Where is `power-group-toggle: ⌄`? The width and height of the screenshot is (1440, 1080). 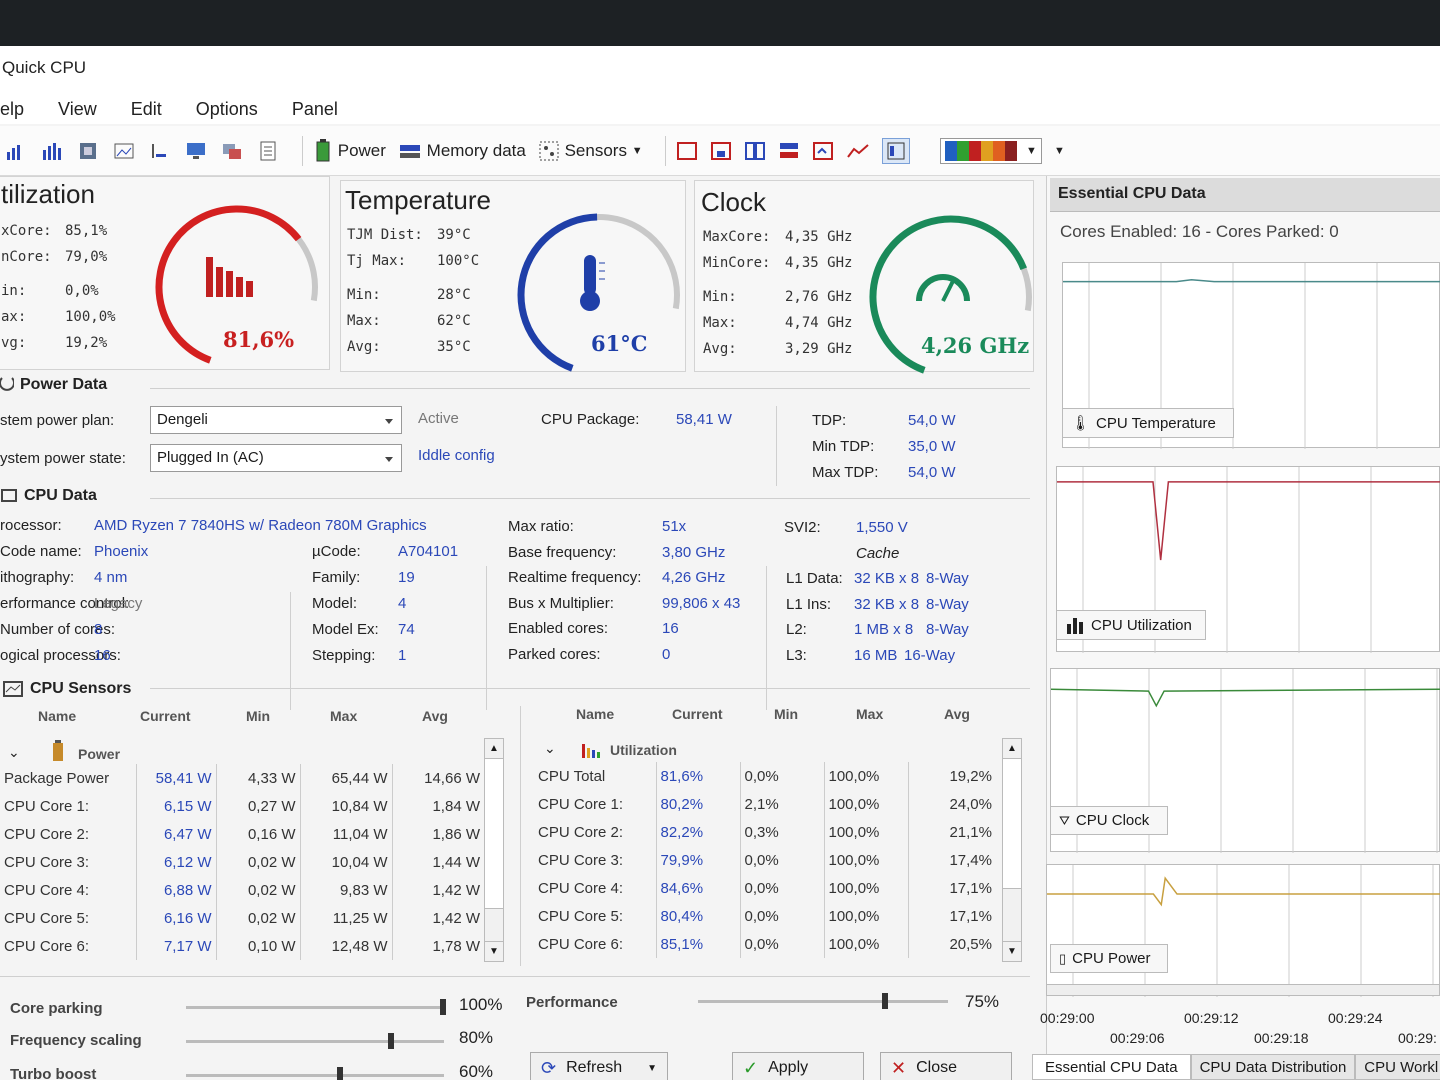
power-group-toggle: ⌄ is located at coordinates (14, 752).